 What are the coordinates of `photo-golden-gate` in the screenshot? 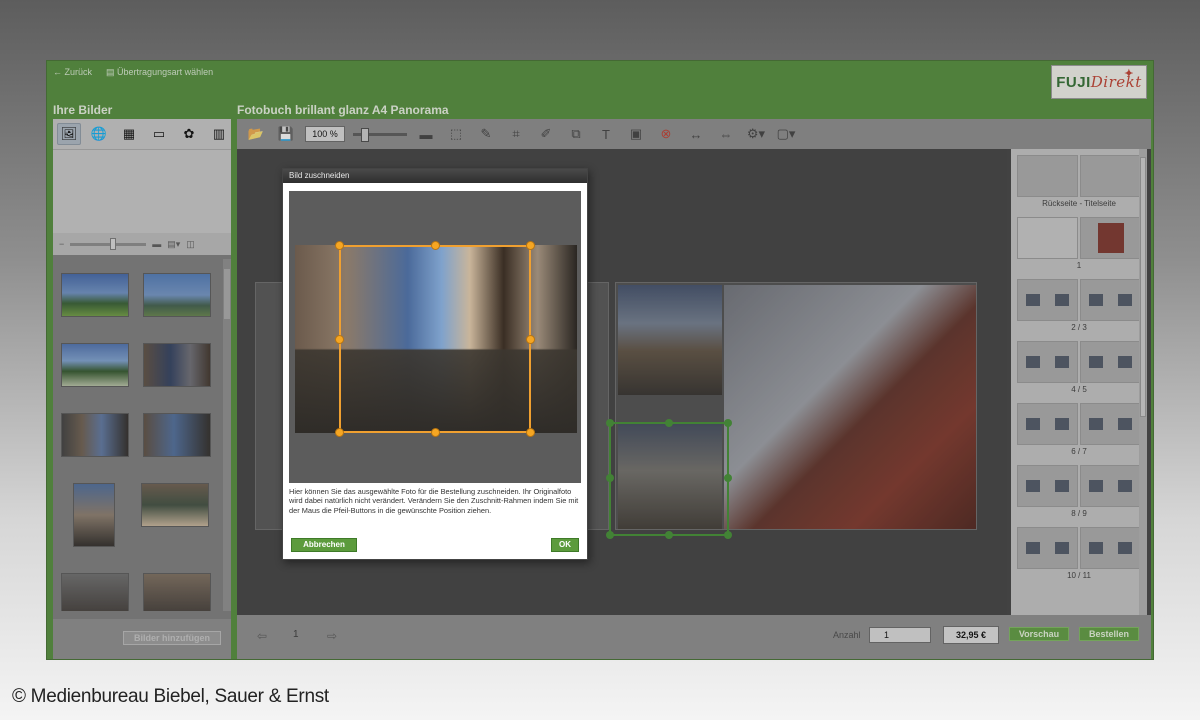 It's located at (850, 407).